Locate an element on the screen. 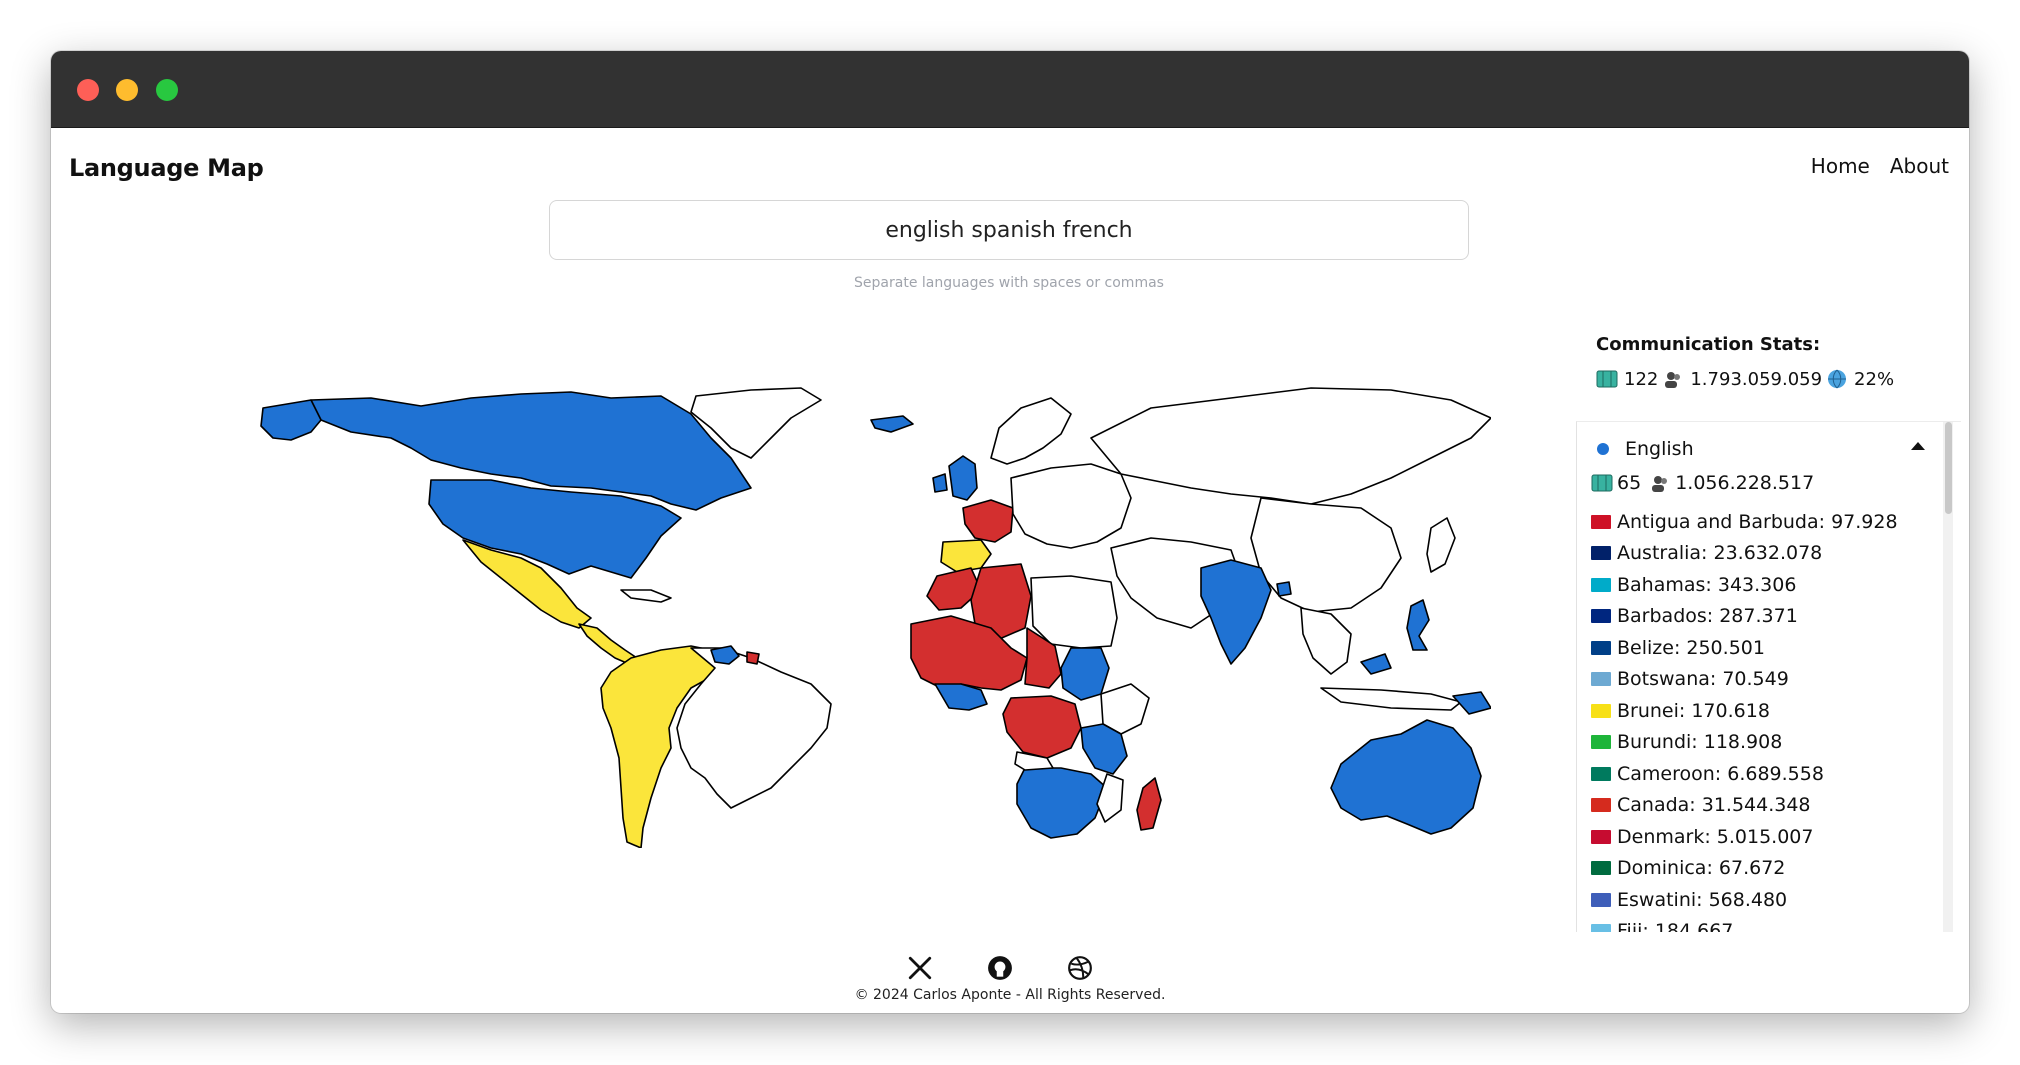 This screenshot has height=1065, width=2020. cuba is located at coordinates (646, 596).